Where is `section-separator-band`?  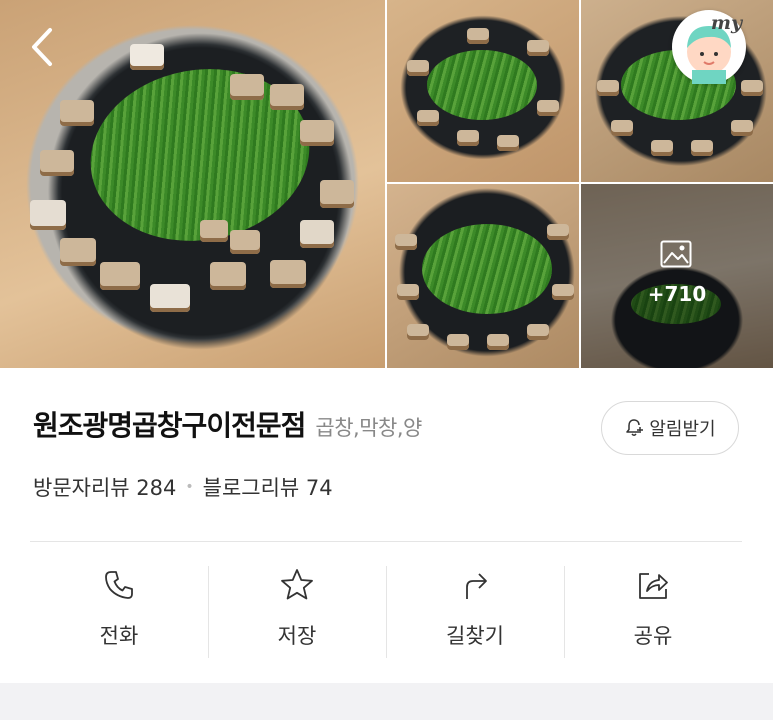 section-separator-band is located at coordinates (386, 701).